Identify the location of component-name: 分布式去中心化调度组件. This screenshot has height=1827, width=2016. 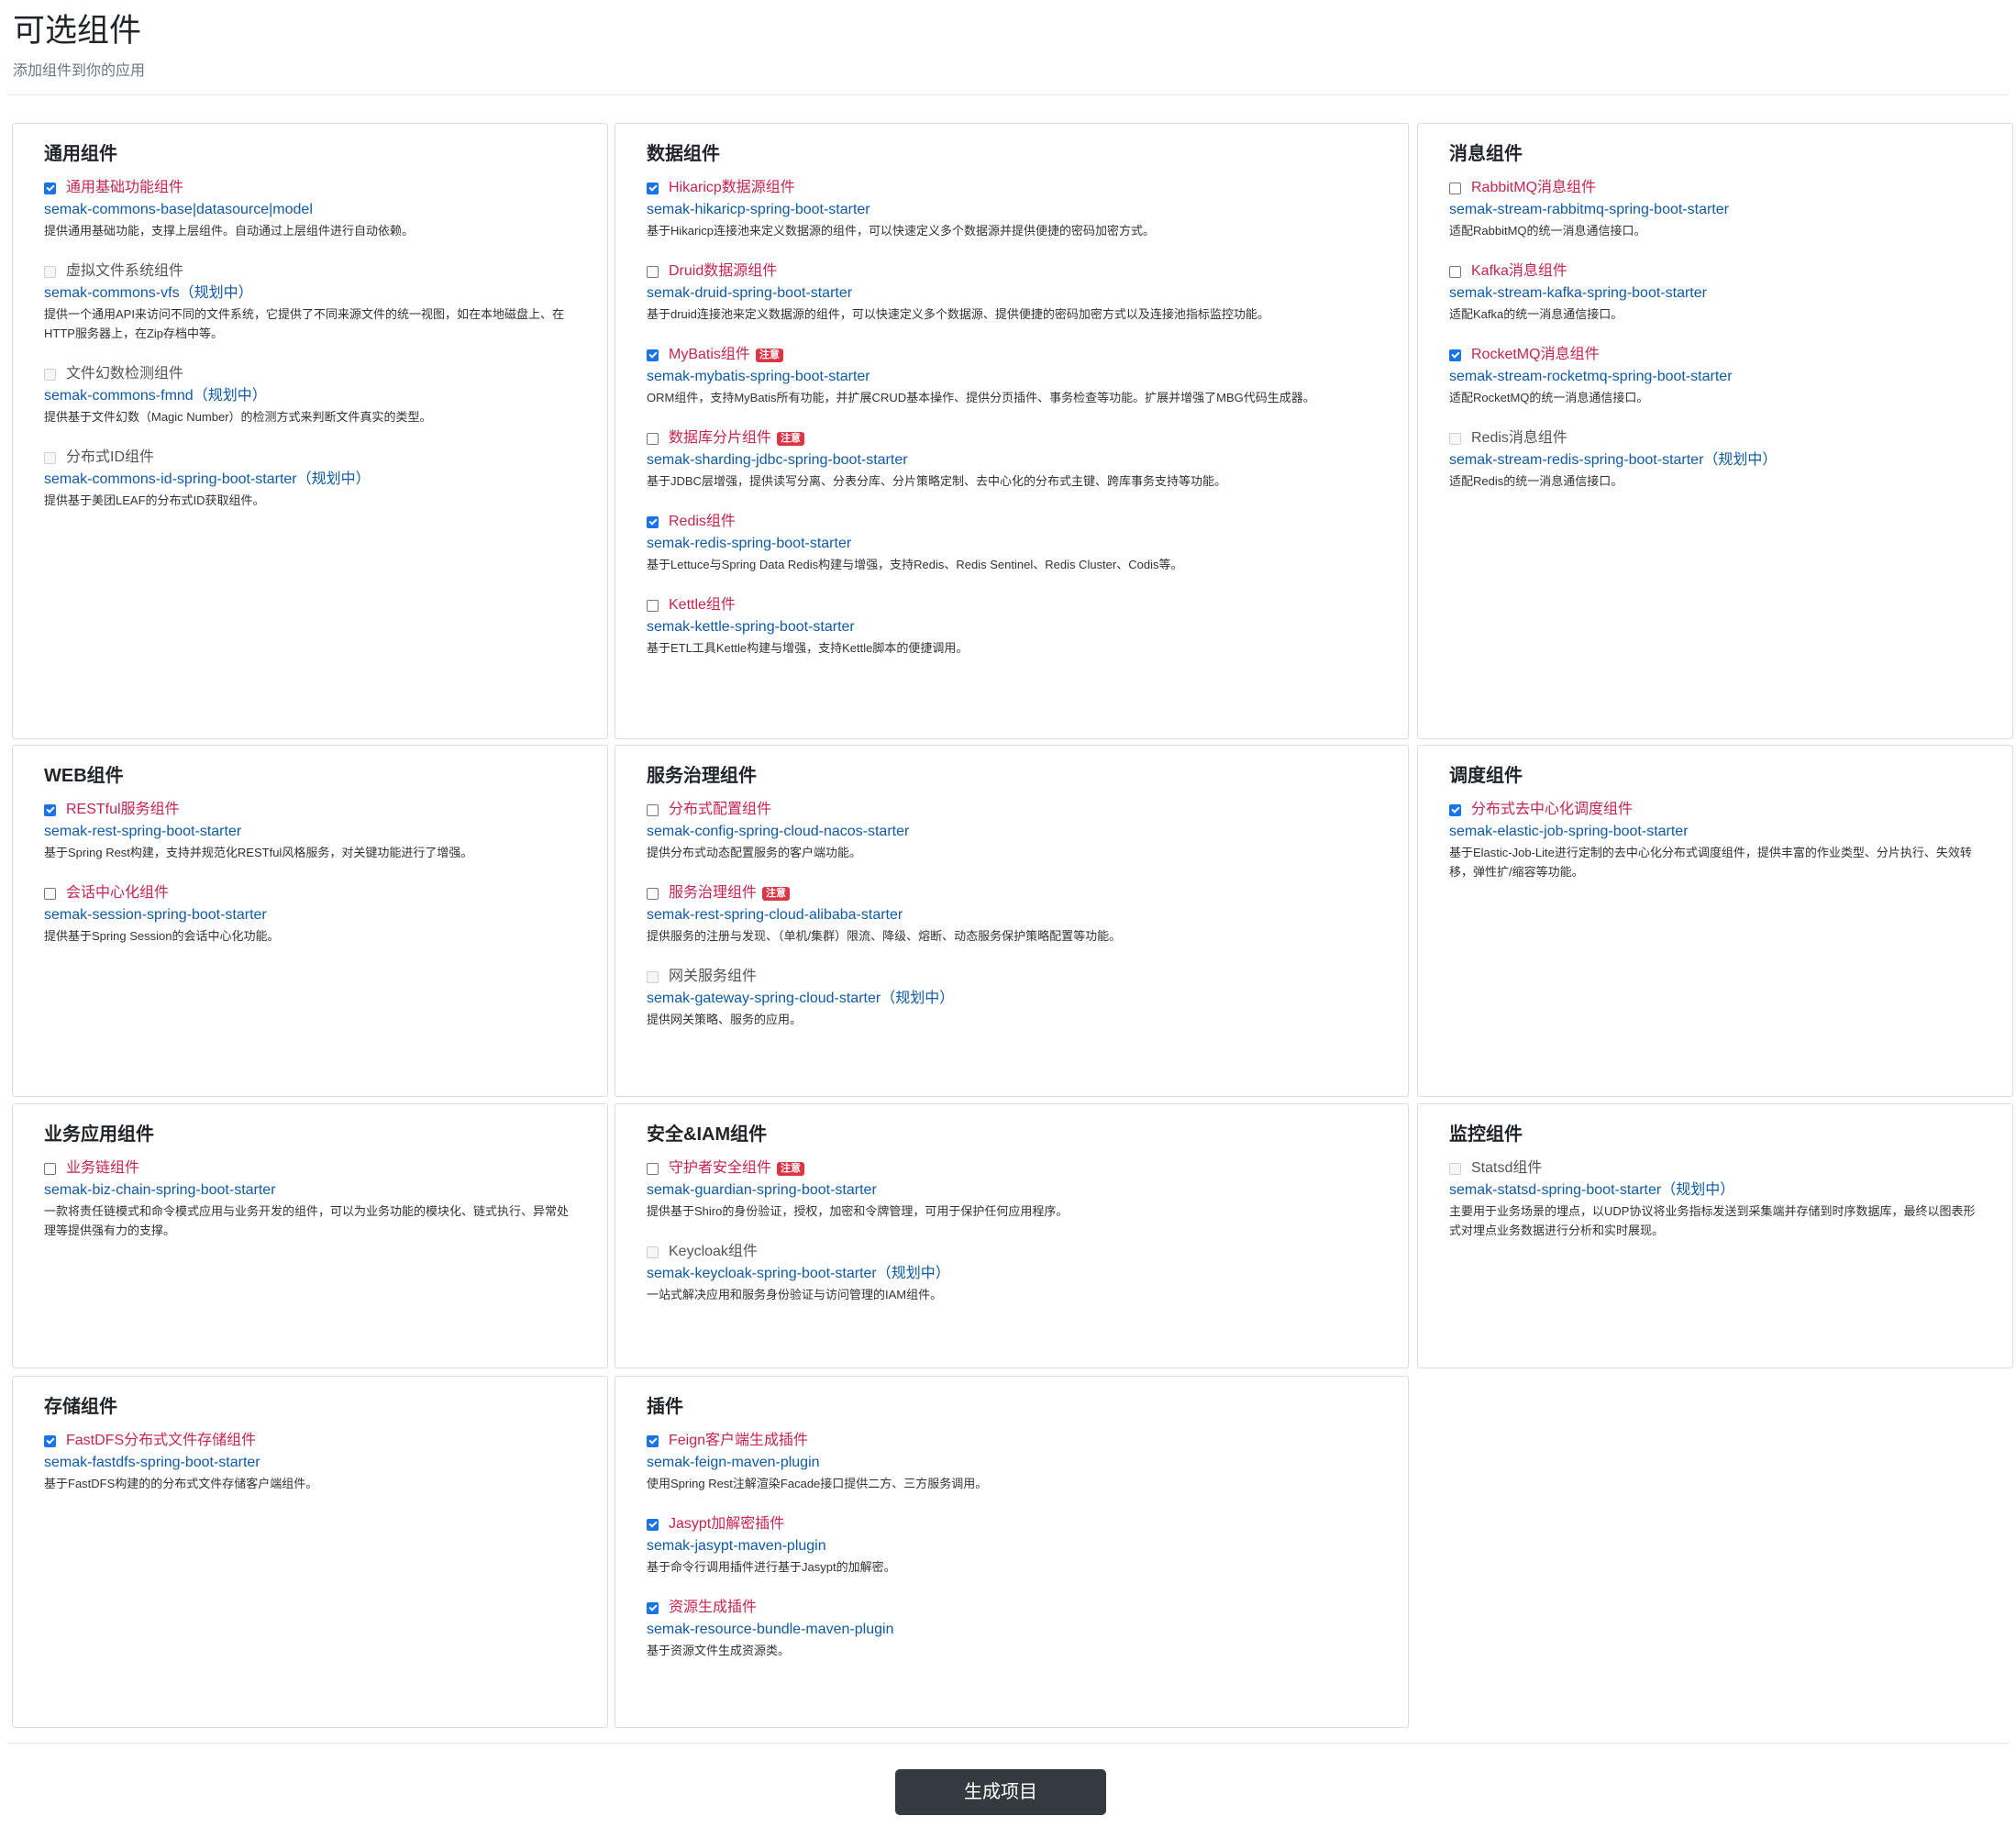
(1552, 810).